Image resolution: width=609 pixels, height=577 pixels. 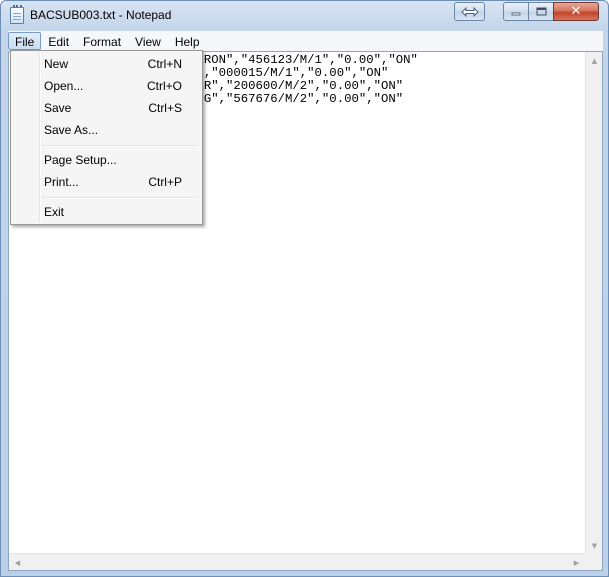 What do you see at coordinates (304, 16) in the screenshot?
I see `title-bar: BACSUB003.txt - Notepad ✕` at bounding box center [304, 16].